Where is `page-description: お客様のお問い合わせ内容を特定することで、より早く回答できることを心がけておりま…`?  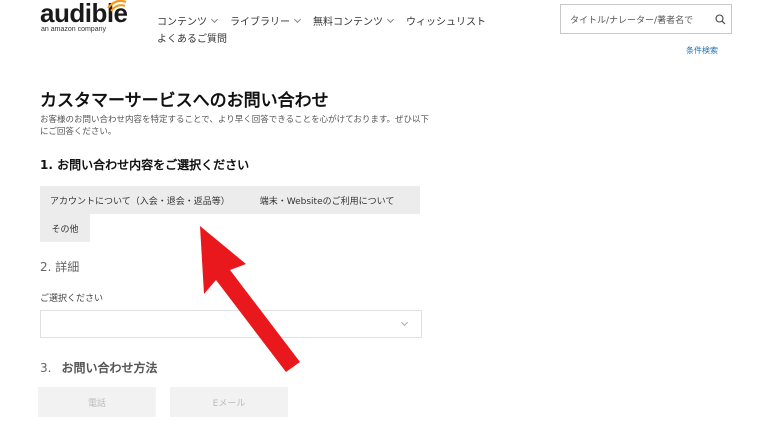
page-description: お客様のお問い合わせ内容を特定することで、より早く回答できることを心がけておりま… is located at coordinates (234, 126).